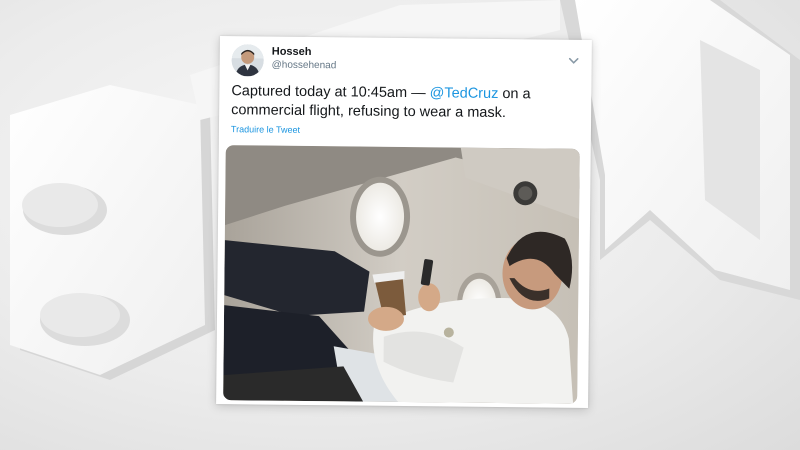 This screenshot has height=450, width=800. What do you see at coordinates (265, 129) in the screenshot?
I see `translate-link: Traduire le Tweet` at bounding box center [265, 129].